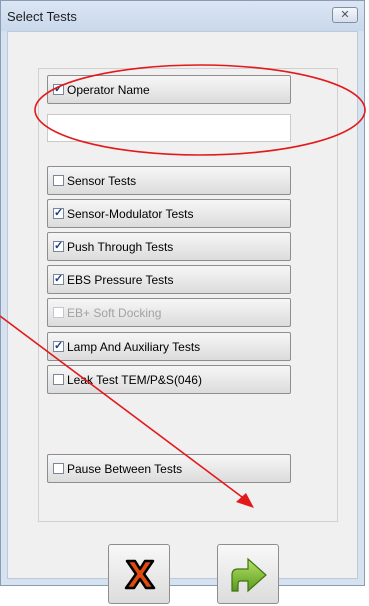  I want to click on checkbox-label: Push Through Tests, so click(120, 246).